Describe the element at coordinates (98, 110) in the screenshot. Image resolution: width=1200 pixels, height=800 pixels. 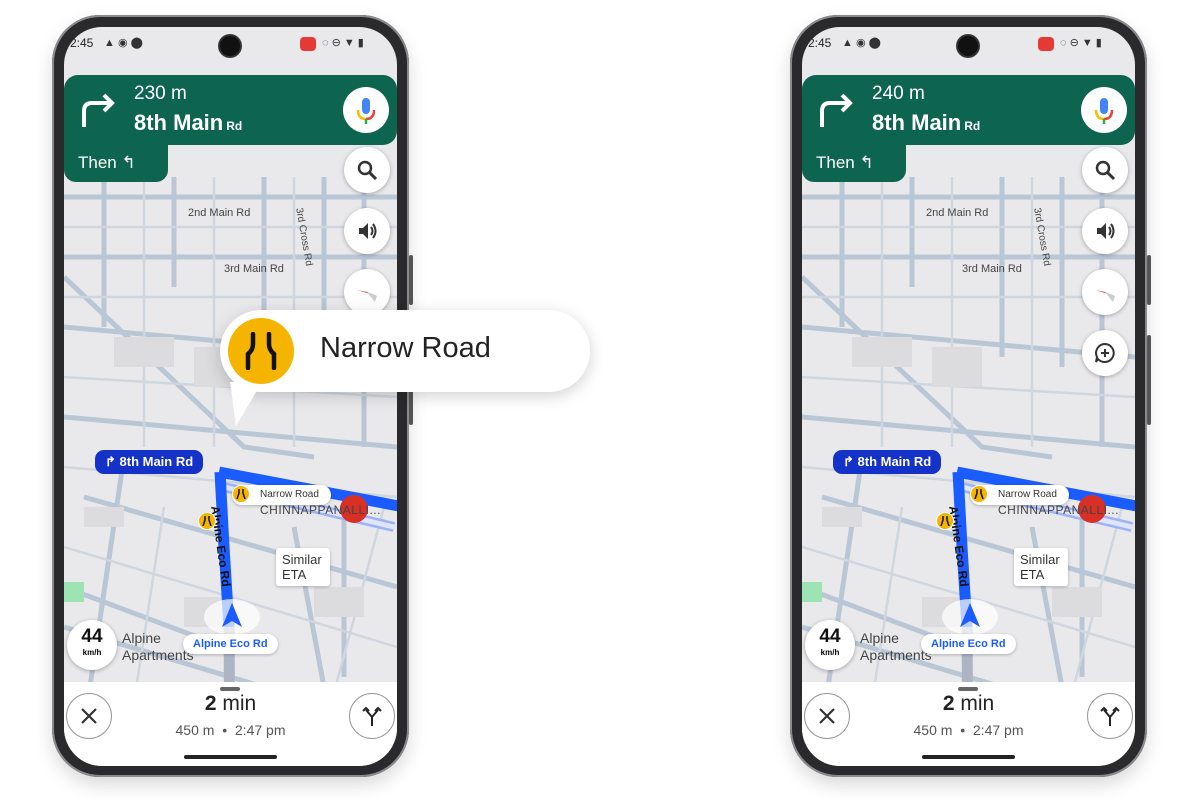
I see `turn-right-icon` at that location.